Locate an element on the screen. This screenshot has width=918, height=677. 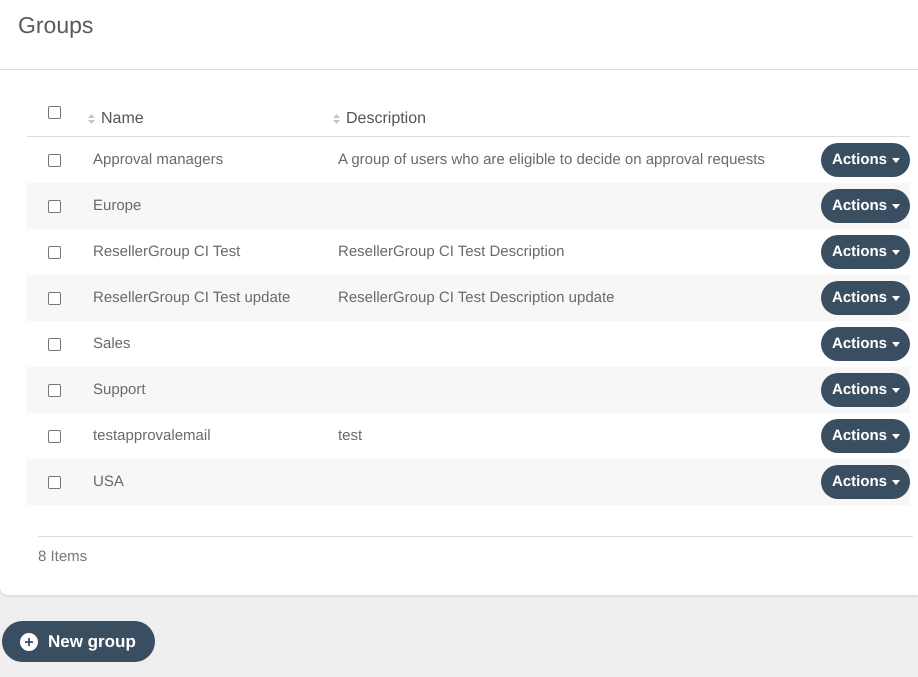
group-name: USA is located at coordinates (108, 482).